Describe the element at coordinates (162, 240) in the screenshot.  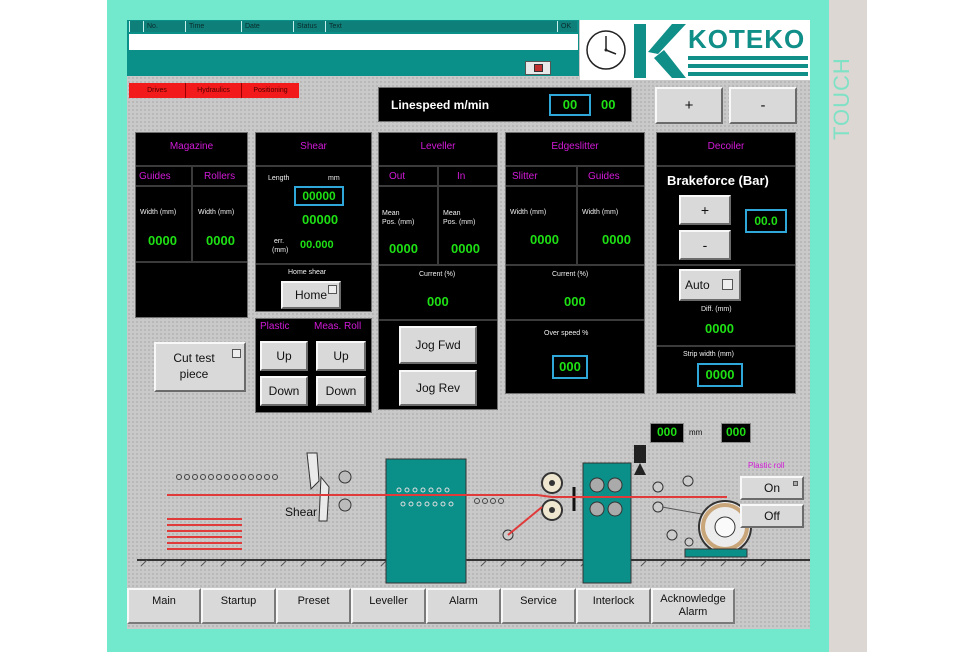
I see `magazine-width1-value: 0000` at that location.